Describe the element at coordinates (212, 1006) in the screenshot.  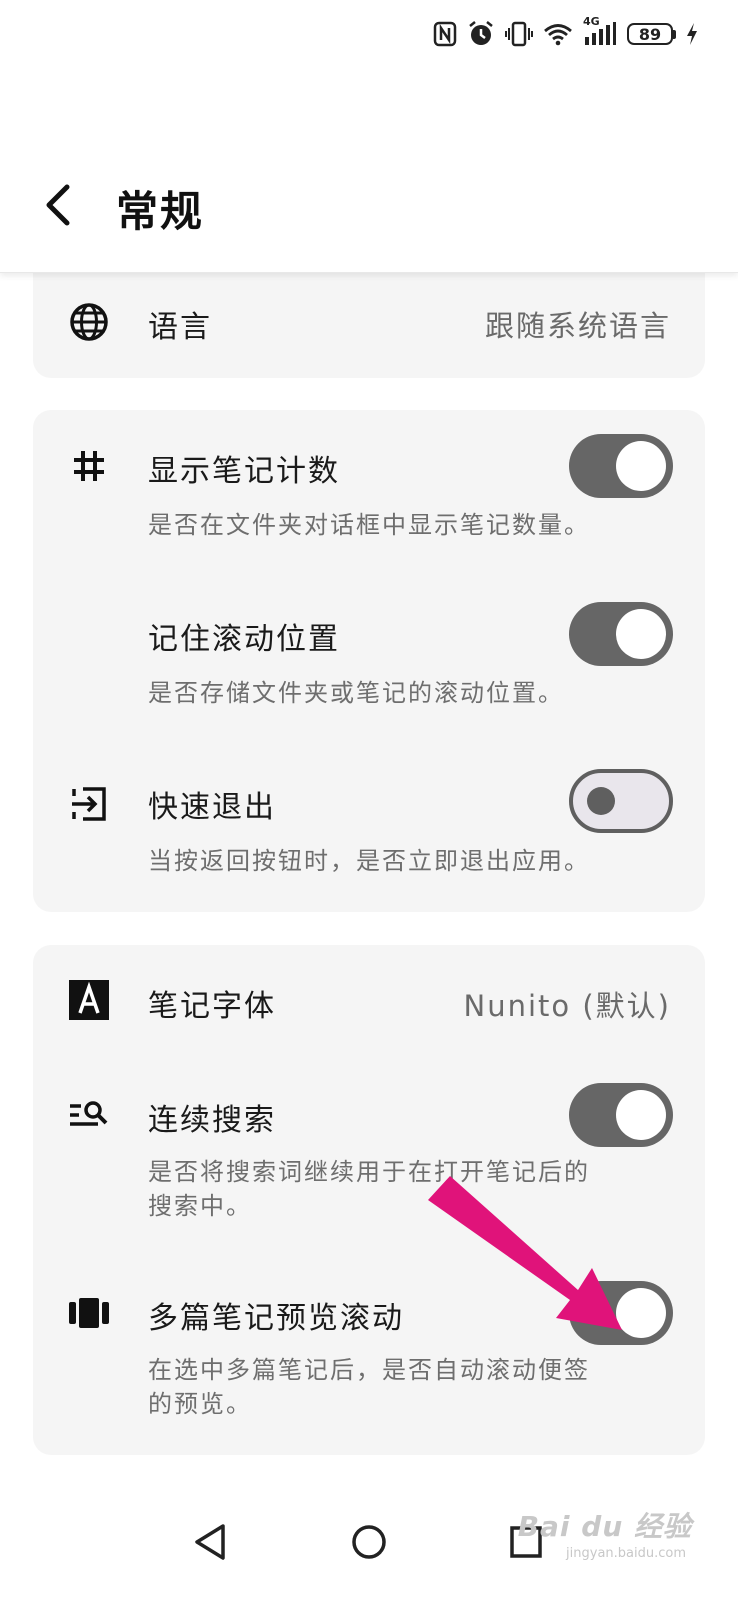
I see `note-font-title: 笔记字体` at that location.